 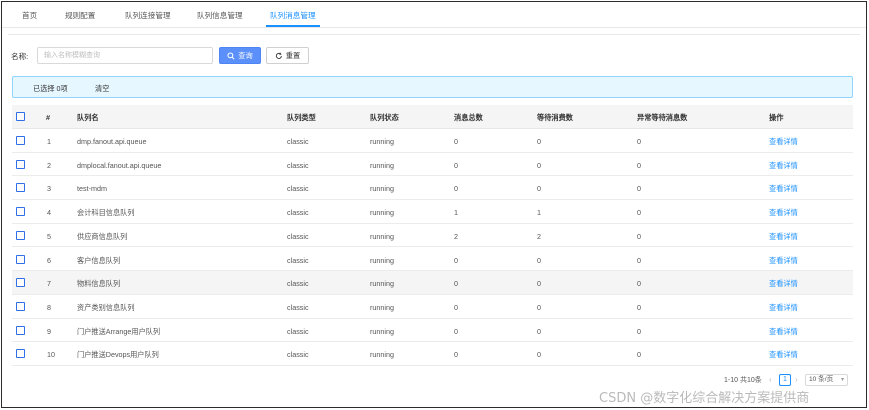 I want to click on queue-name-cell: 供应商信息队列, so click(x=102, y=236).